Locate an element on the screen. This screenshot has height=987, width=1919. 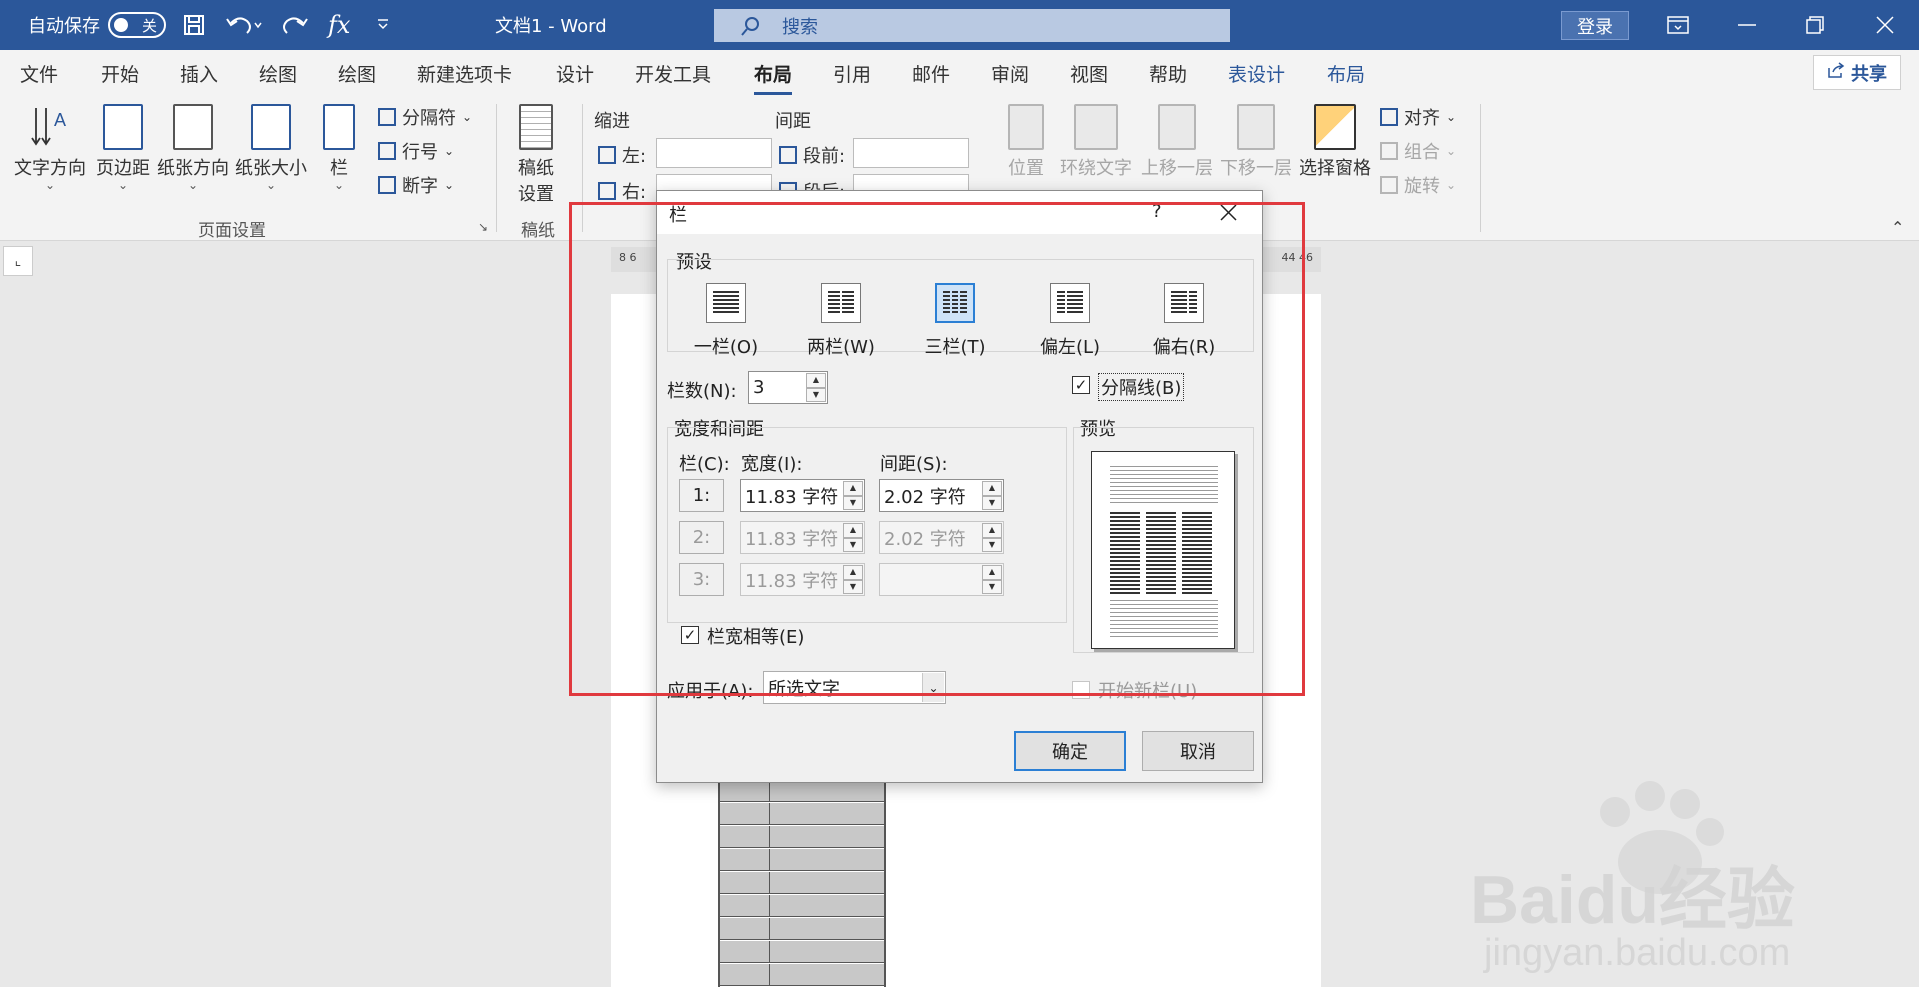
text-direction-button: A 文字方向 ⌄ is located at coordinates (50, 148).